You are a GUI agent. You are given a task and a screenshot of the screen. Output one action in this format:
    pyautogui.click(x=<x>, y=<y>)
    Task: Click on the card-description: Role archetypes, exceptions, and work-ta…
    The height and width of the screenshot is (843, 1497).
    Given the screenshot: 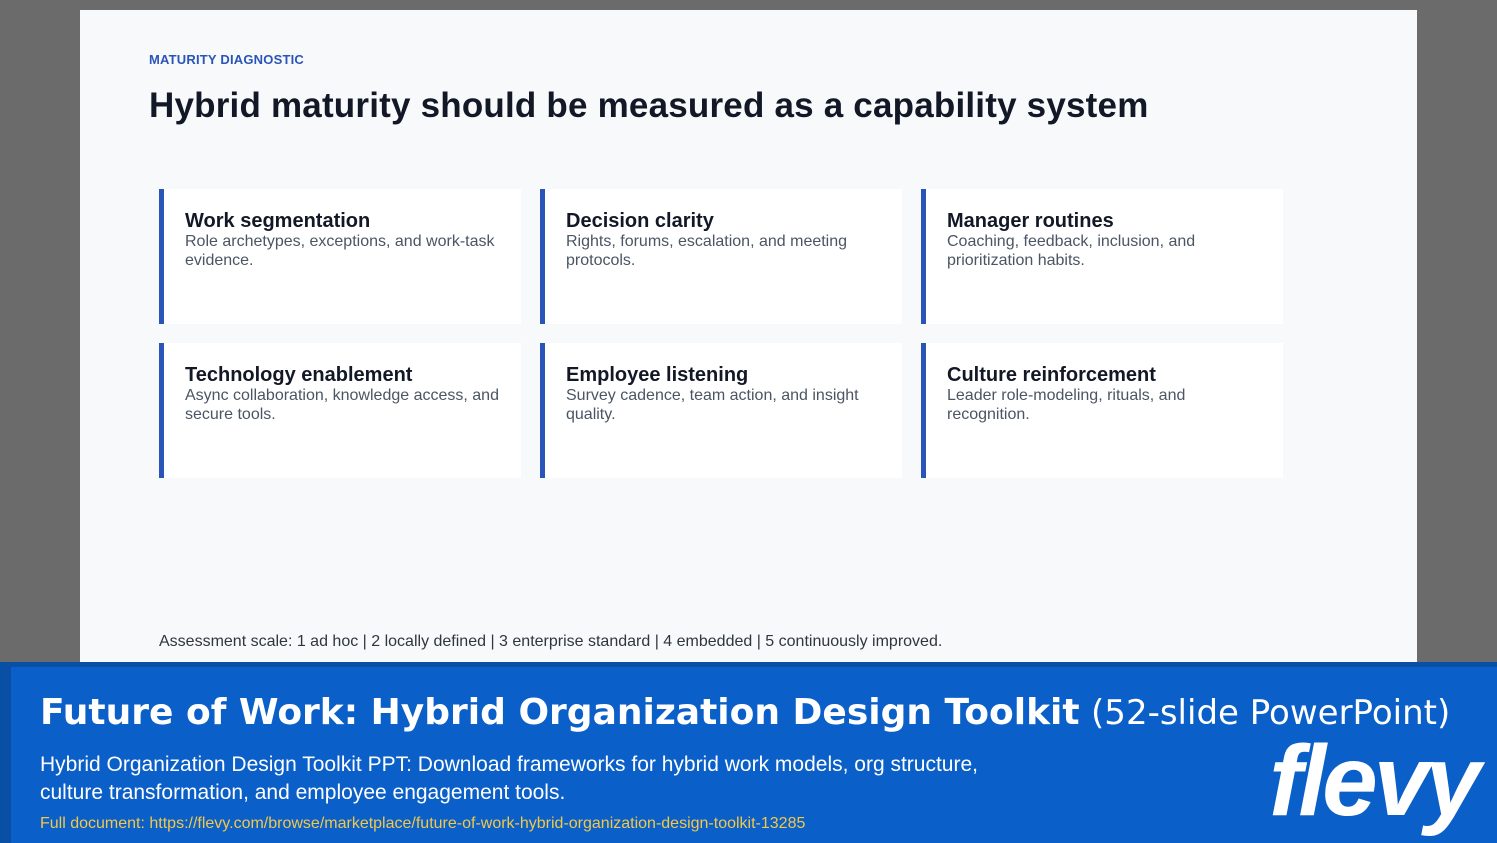 What is the action you would take?
    pyautogui.click(x=340, y=251)
    